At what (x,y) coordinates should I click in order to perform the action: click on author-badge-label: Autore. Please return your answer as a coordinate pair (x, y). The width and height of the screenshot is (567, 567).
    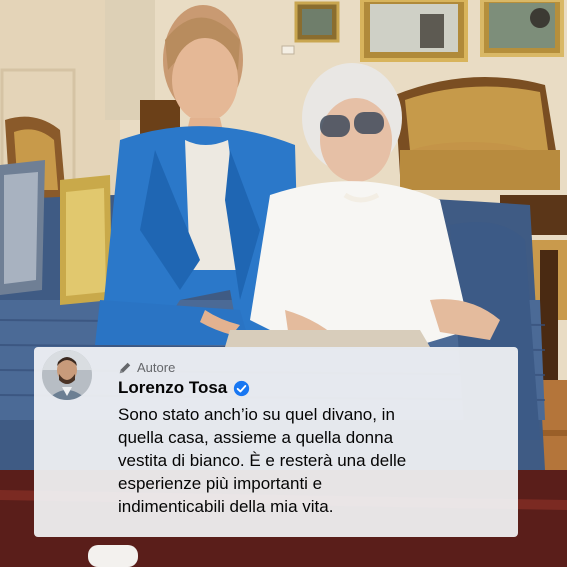
    Looking at the image, I should click on (156, 367).